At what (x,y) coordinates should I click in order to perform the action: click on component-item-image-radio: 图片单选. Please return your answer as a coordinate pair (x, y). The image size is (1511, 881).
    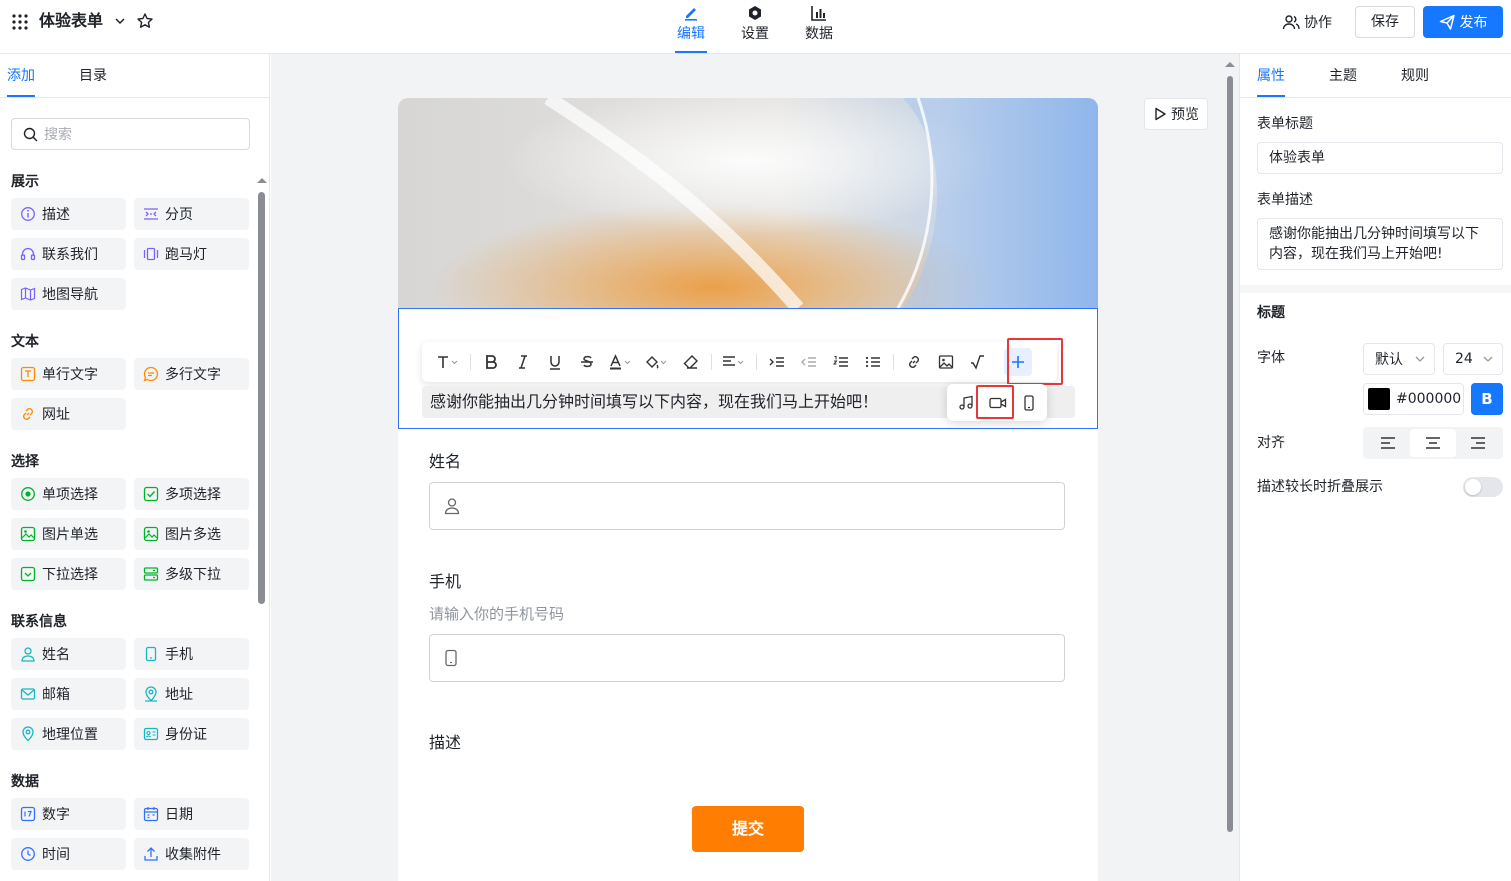
    Looking at the image, I should click on (68, 534).